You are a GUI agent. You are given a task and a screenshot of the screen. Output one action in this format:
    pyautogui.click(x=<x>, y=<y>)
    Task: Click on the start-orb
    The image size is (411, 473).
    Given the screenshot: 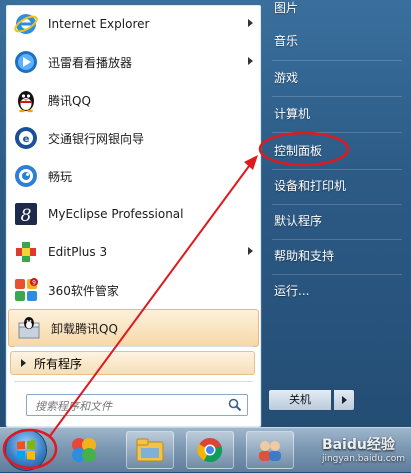 What is the action you would take?
    pyautogui.click(x=26, y=450)
    